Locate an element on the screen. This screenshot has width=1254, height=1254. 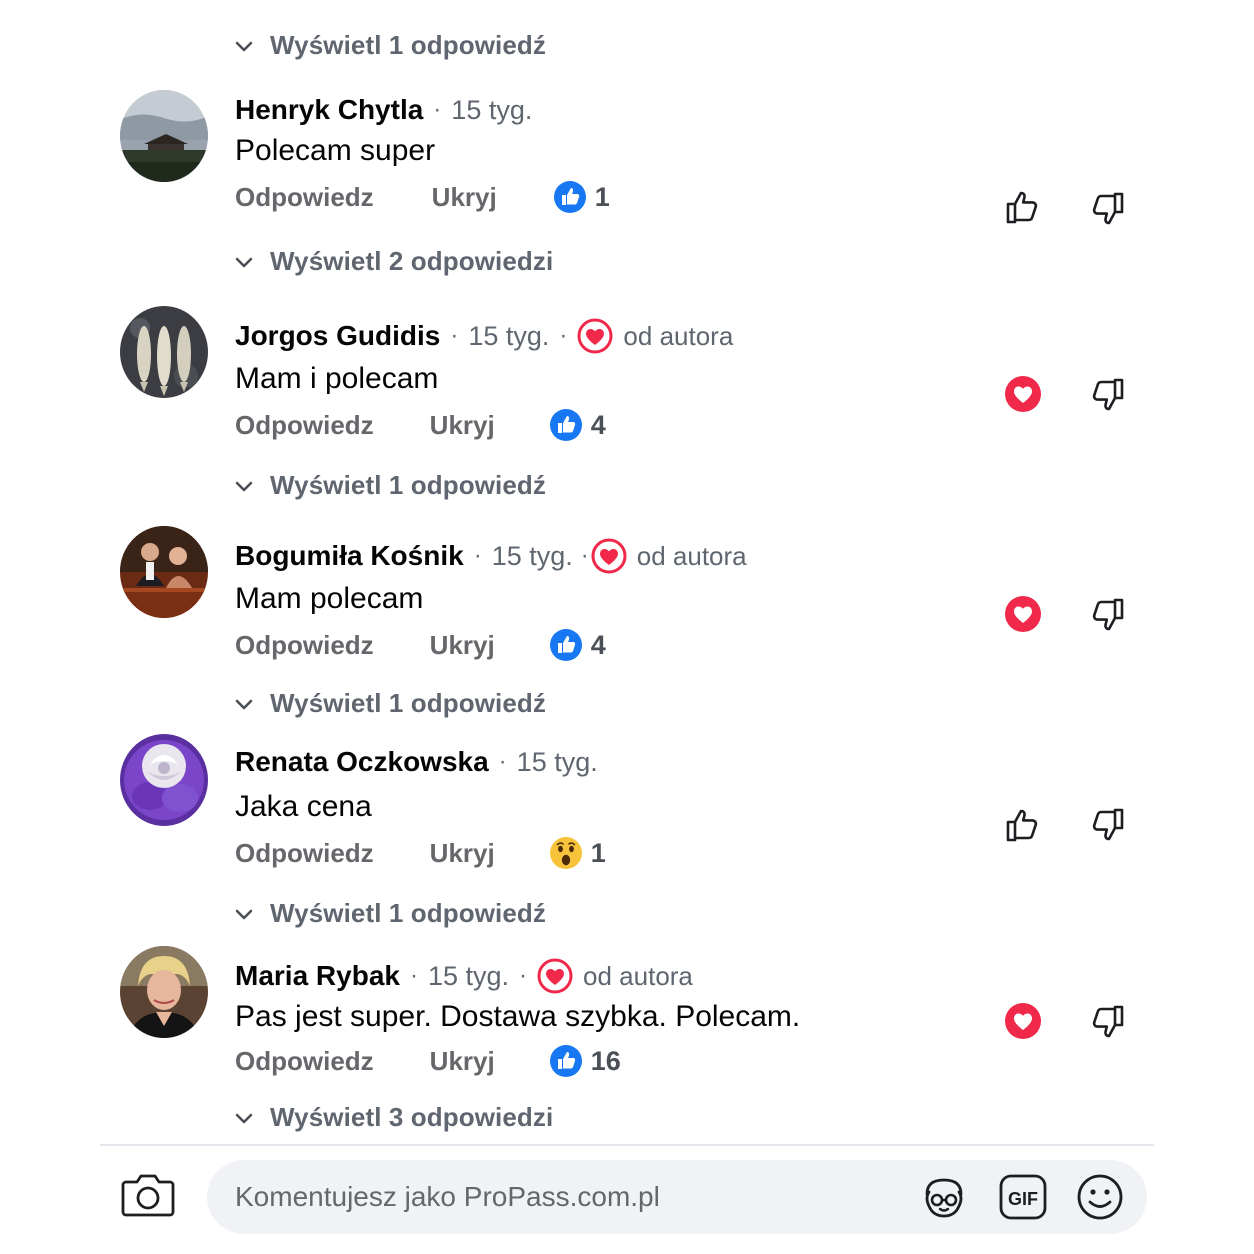
emoji-icon is located at coordinates (1100, 1197).